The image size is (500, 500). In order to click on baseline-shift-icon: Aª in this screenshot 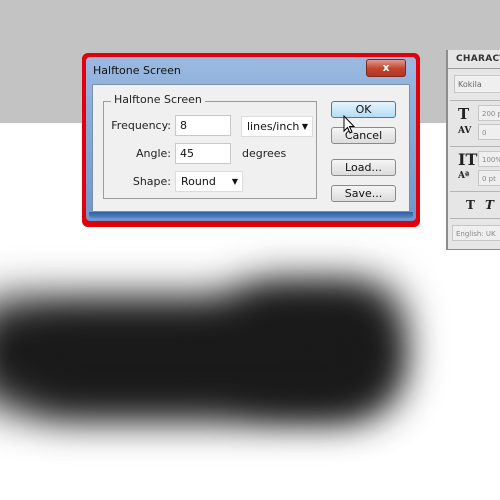, I will do `click(464, 176)`.